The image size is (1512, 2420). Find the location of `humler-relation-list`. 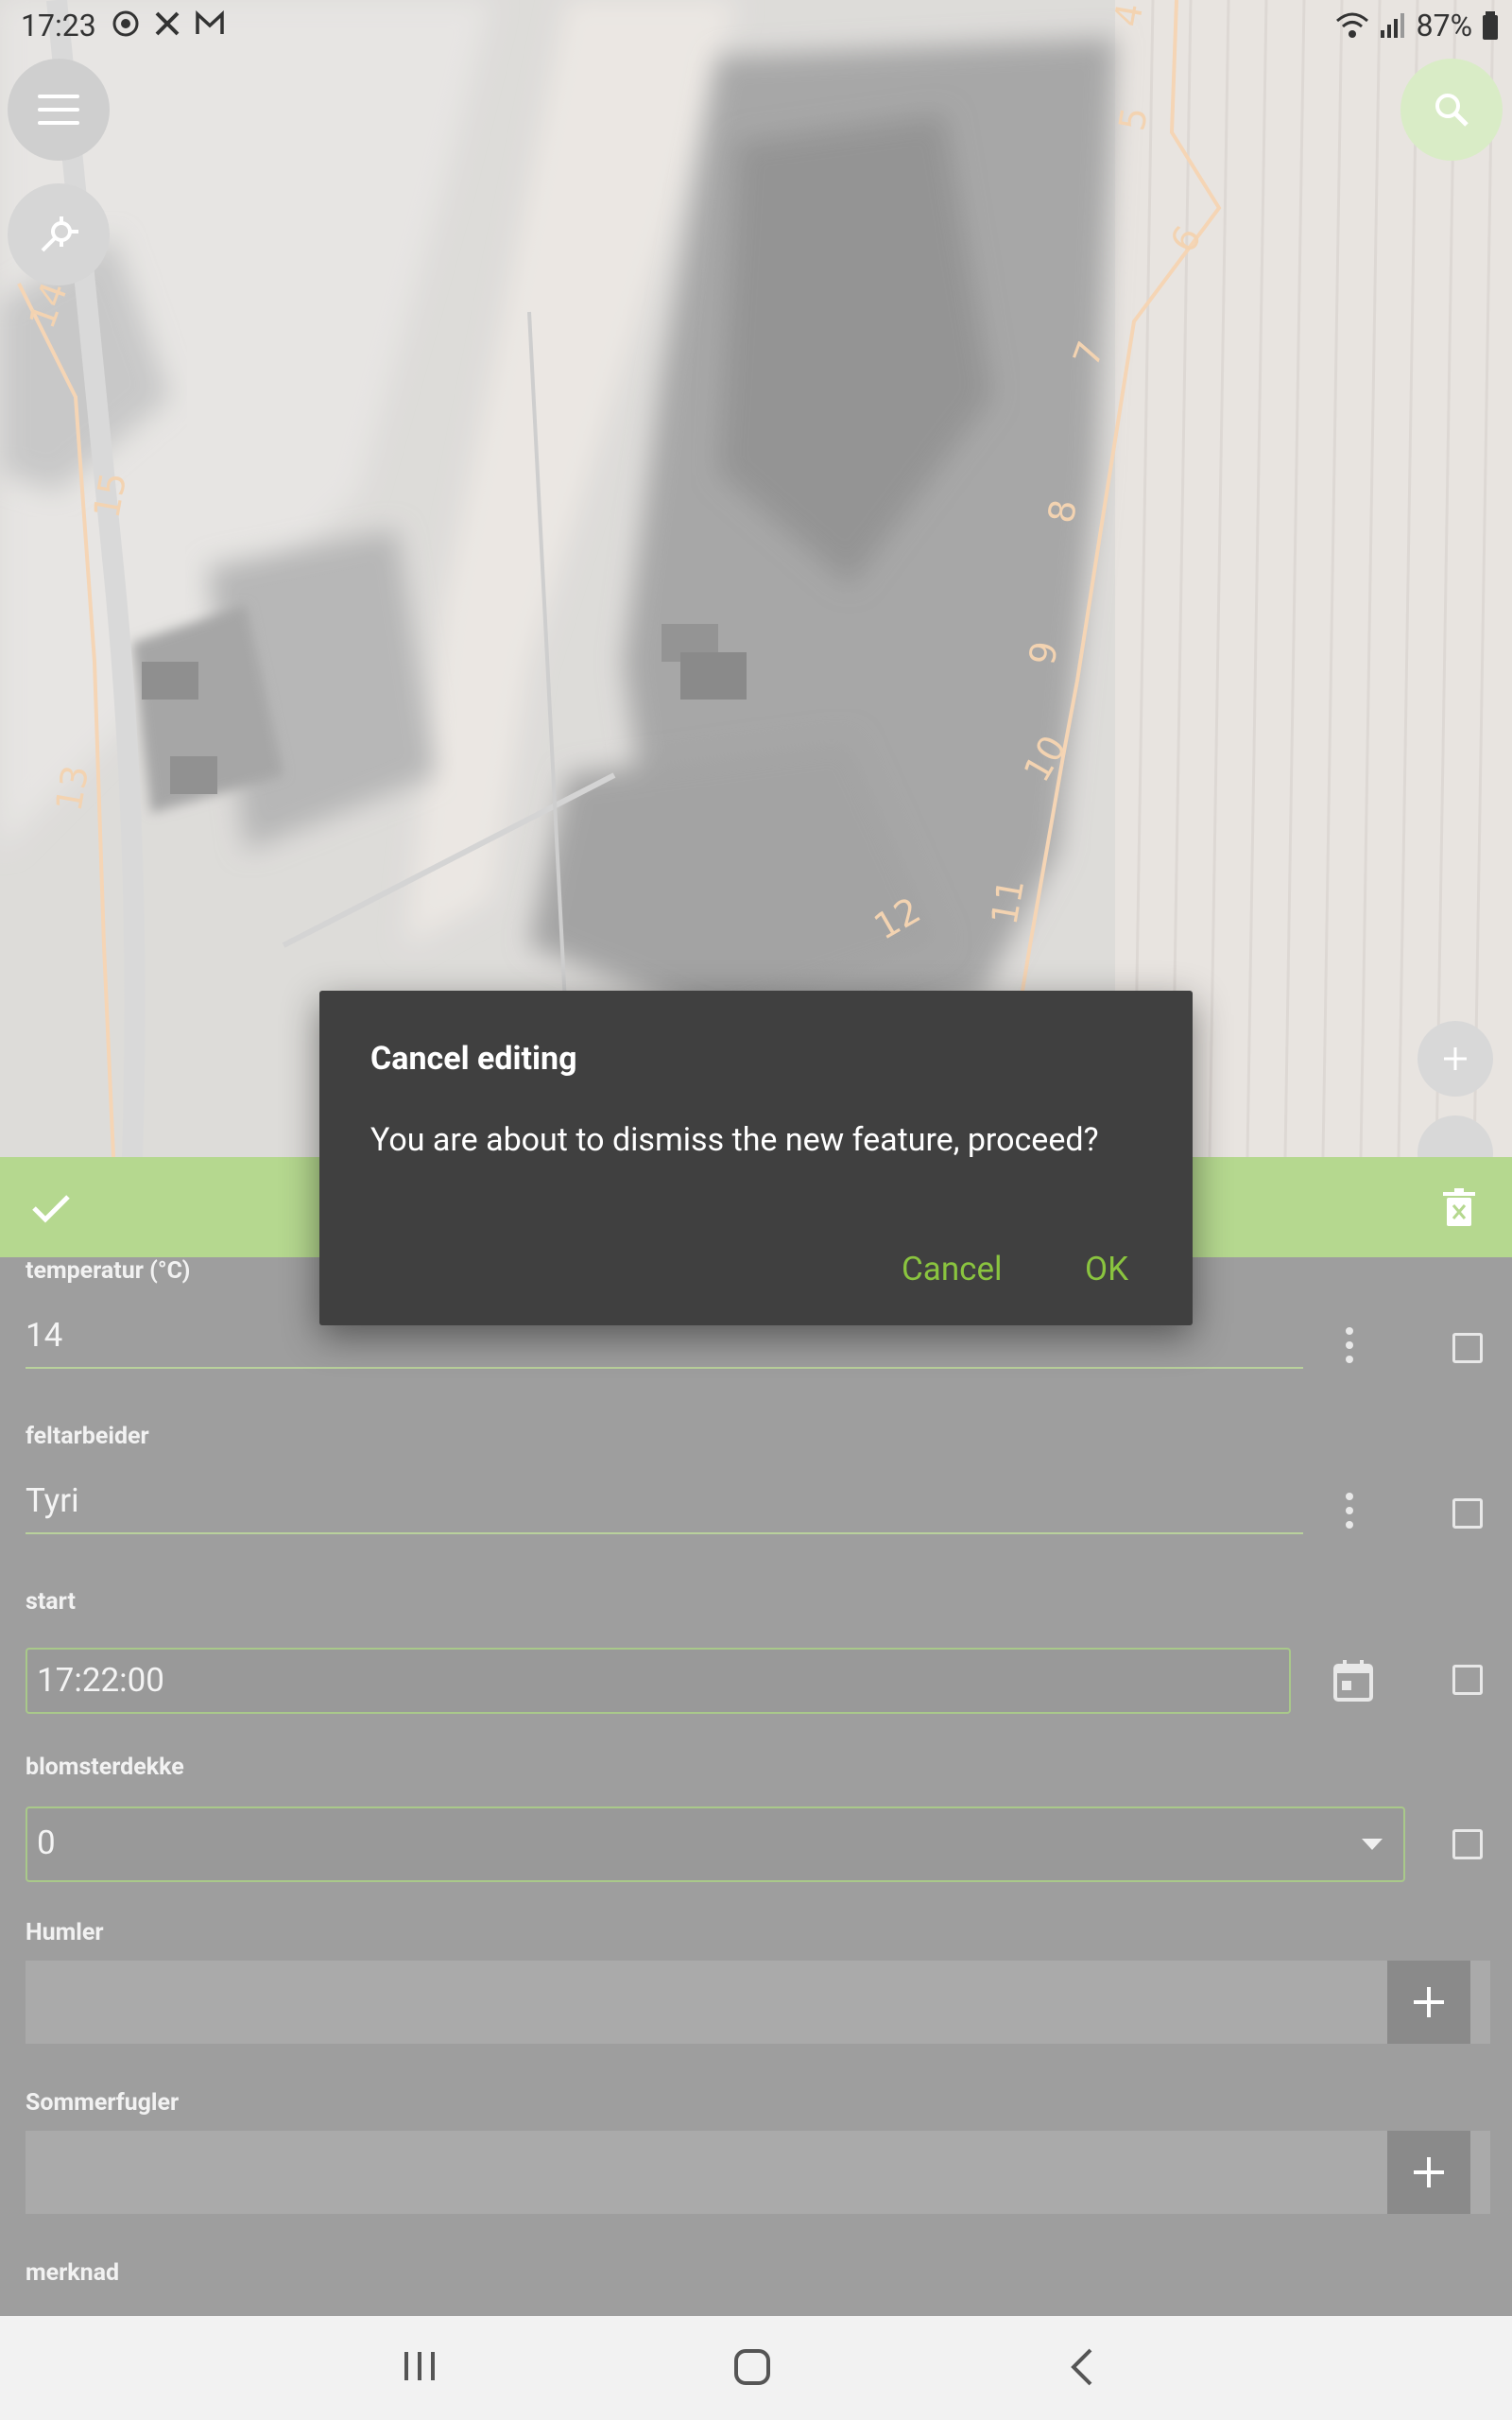

humler-relation-list is located at coordinates (758, 2003).